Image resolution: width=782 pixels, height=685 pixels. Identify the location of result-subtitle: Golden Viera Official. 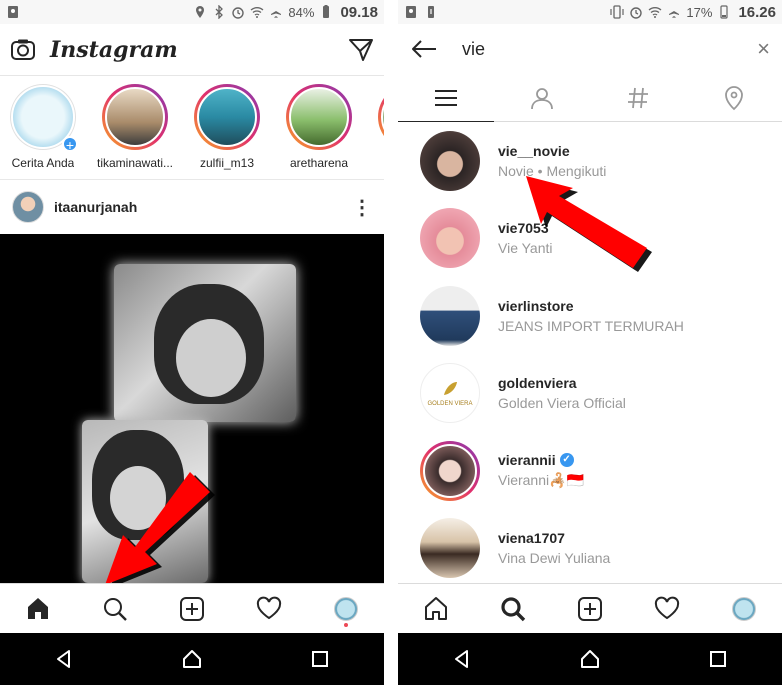
(562, 403).